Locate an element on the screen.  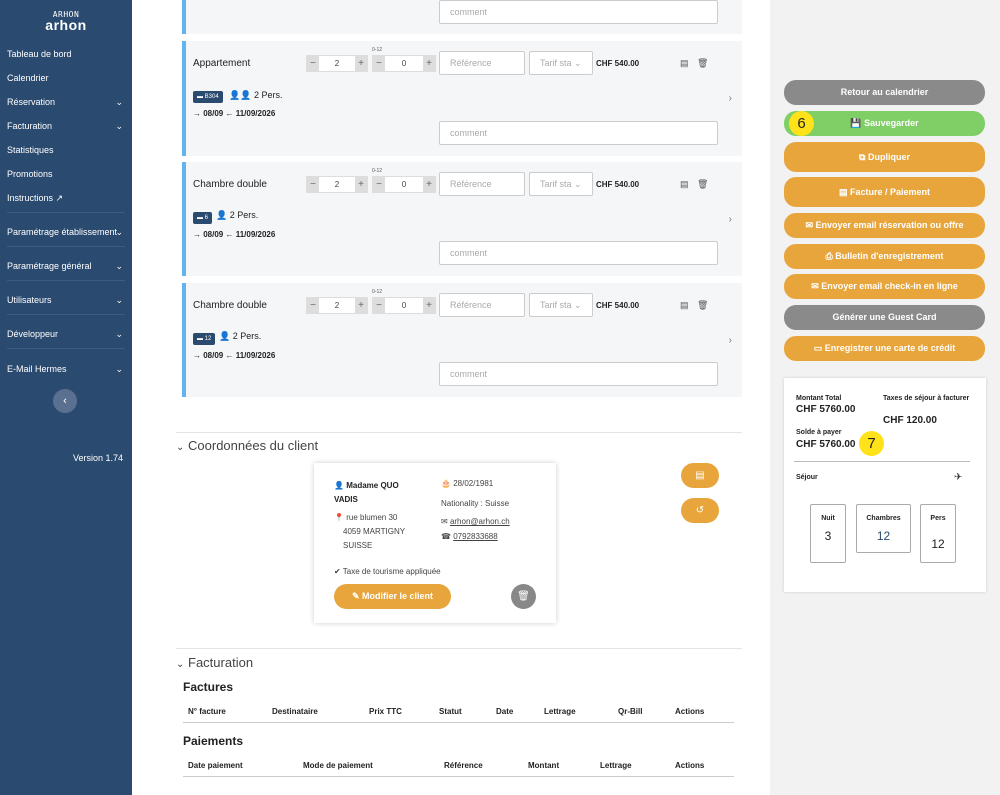
sidebar-item-parametrage-general: Paramétrage général ⌄ is located at coordinates (66, 266).